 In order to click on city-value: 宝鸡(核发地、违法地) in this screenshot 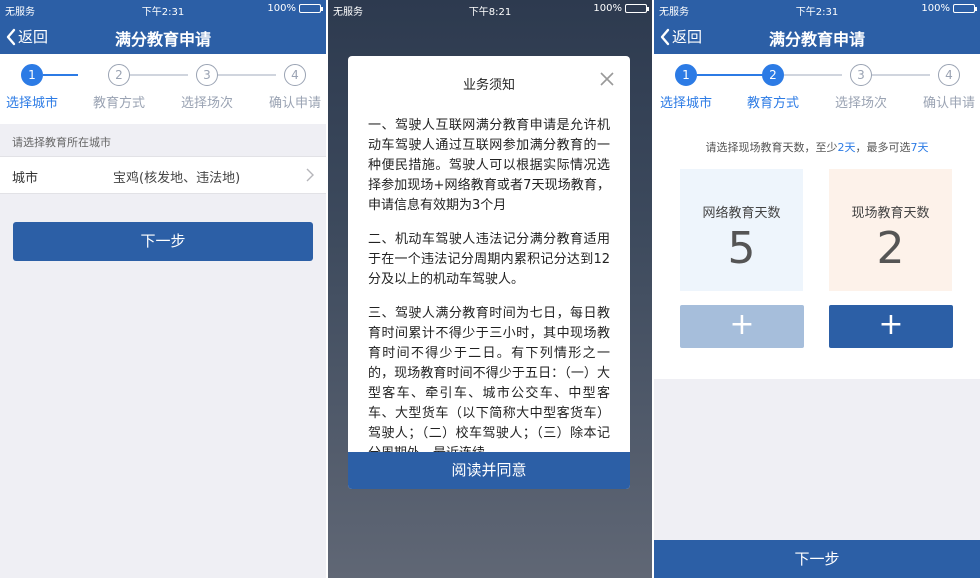, I will do `click(177, 178)`.